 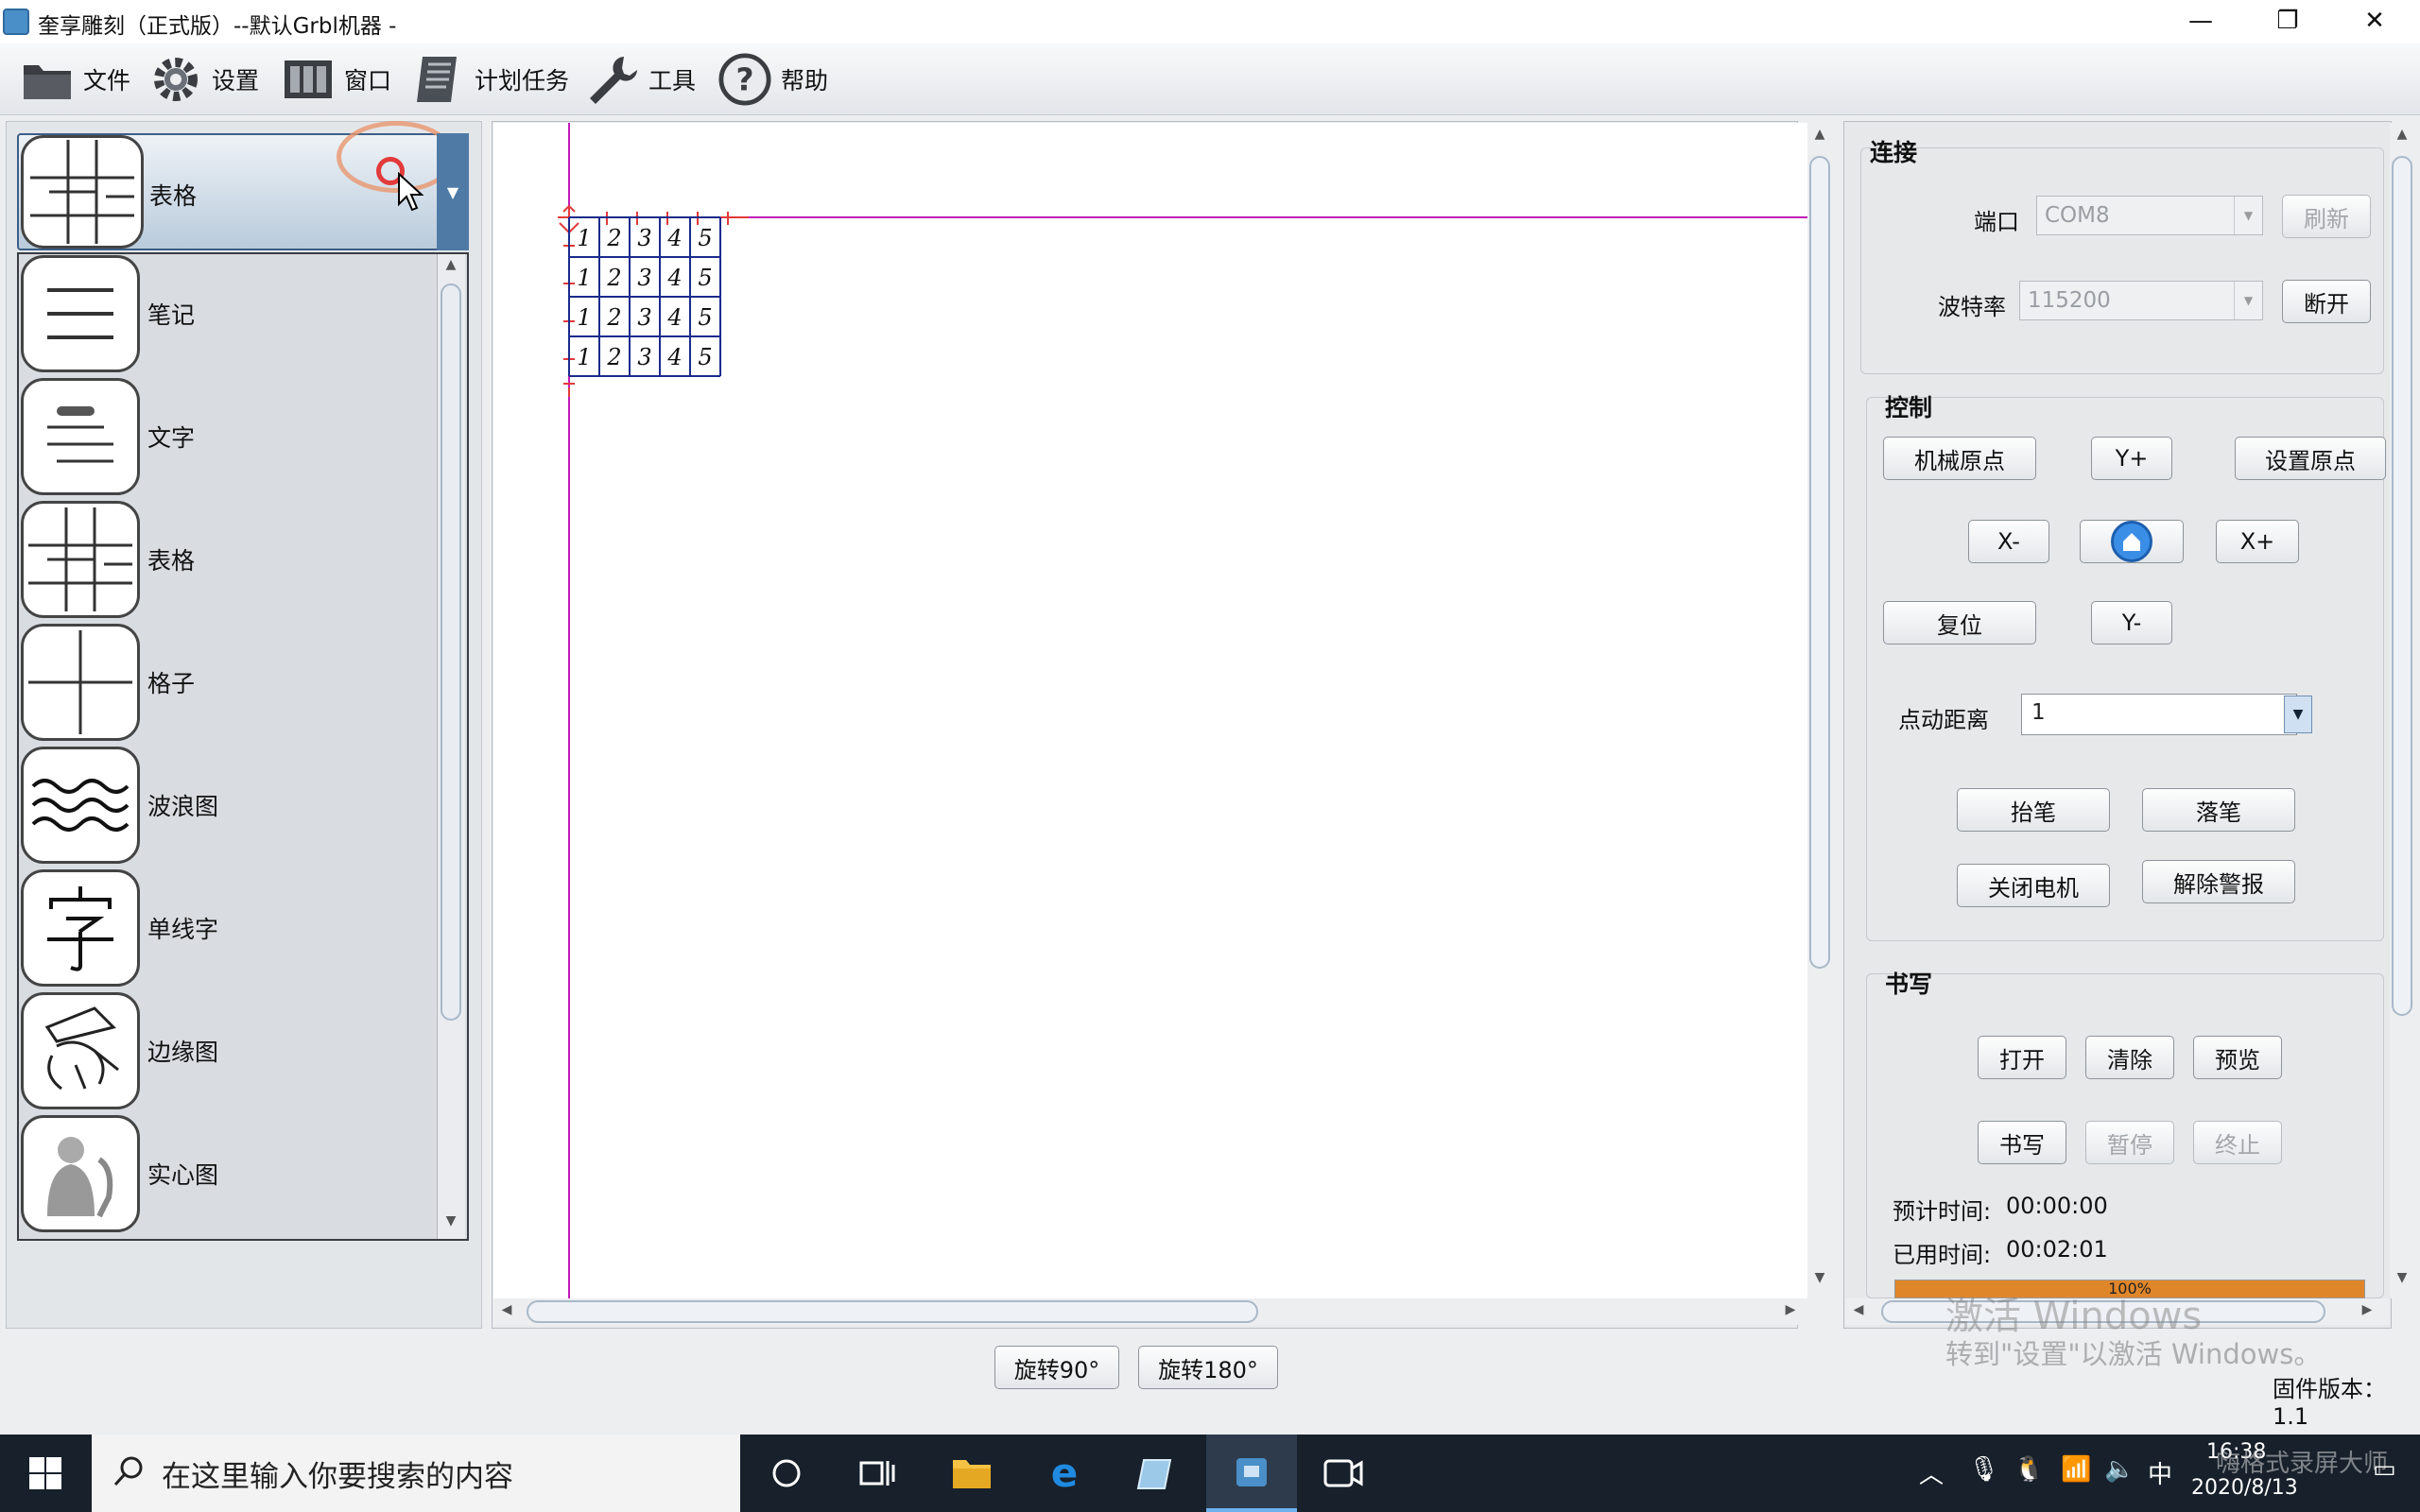 What do you see at coordinates (336, 79) in the screenshot?
I see `menu-window: 窗口` at bounding box center [336, 79].